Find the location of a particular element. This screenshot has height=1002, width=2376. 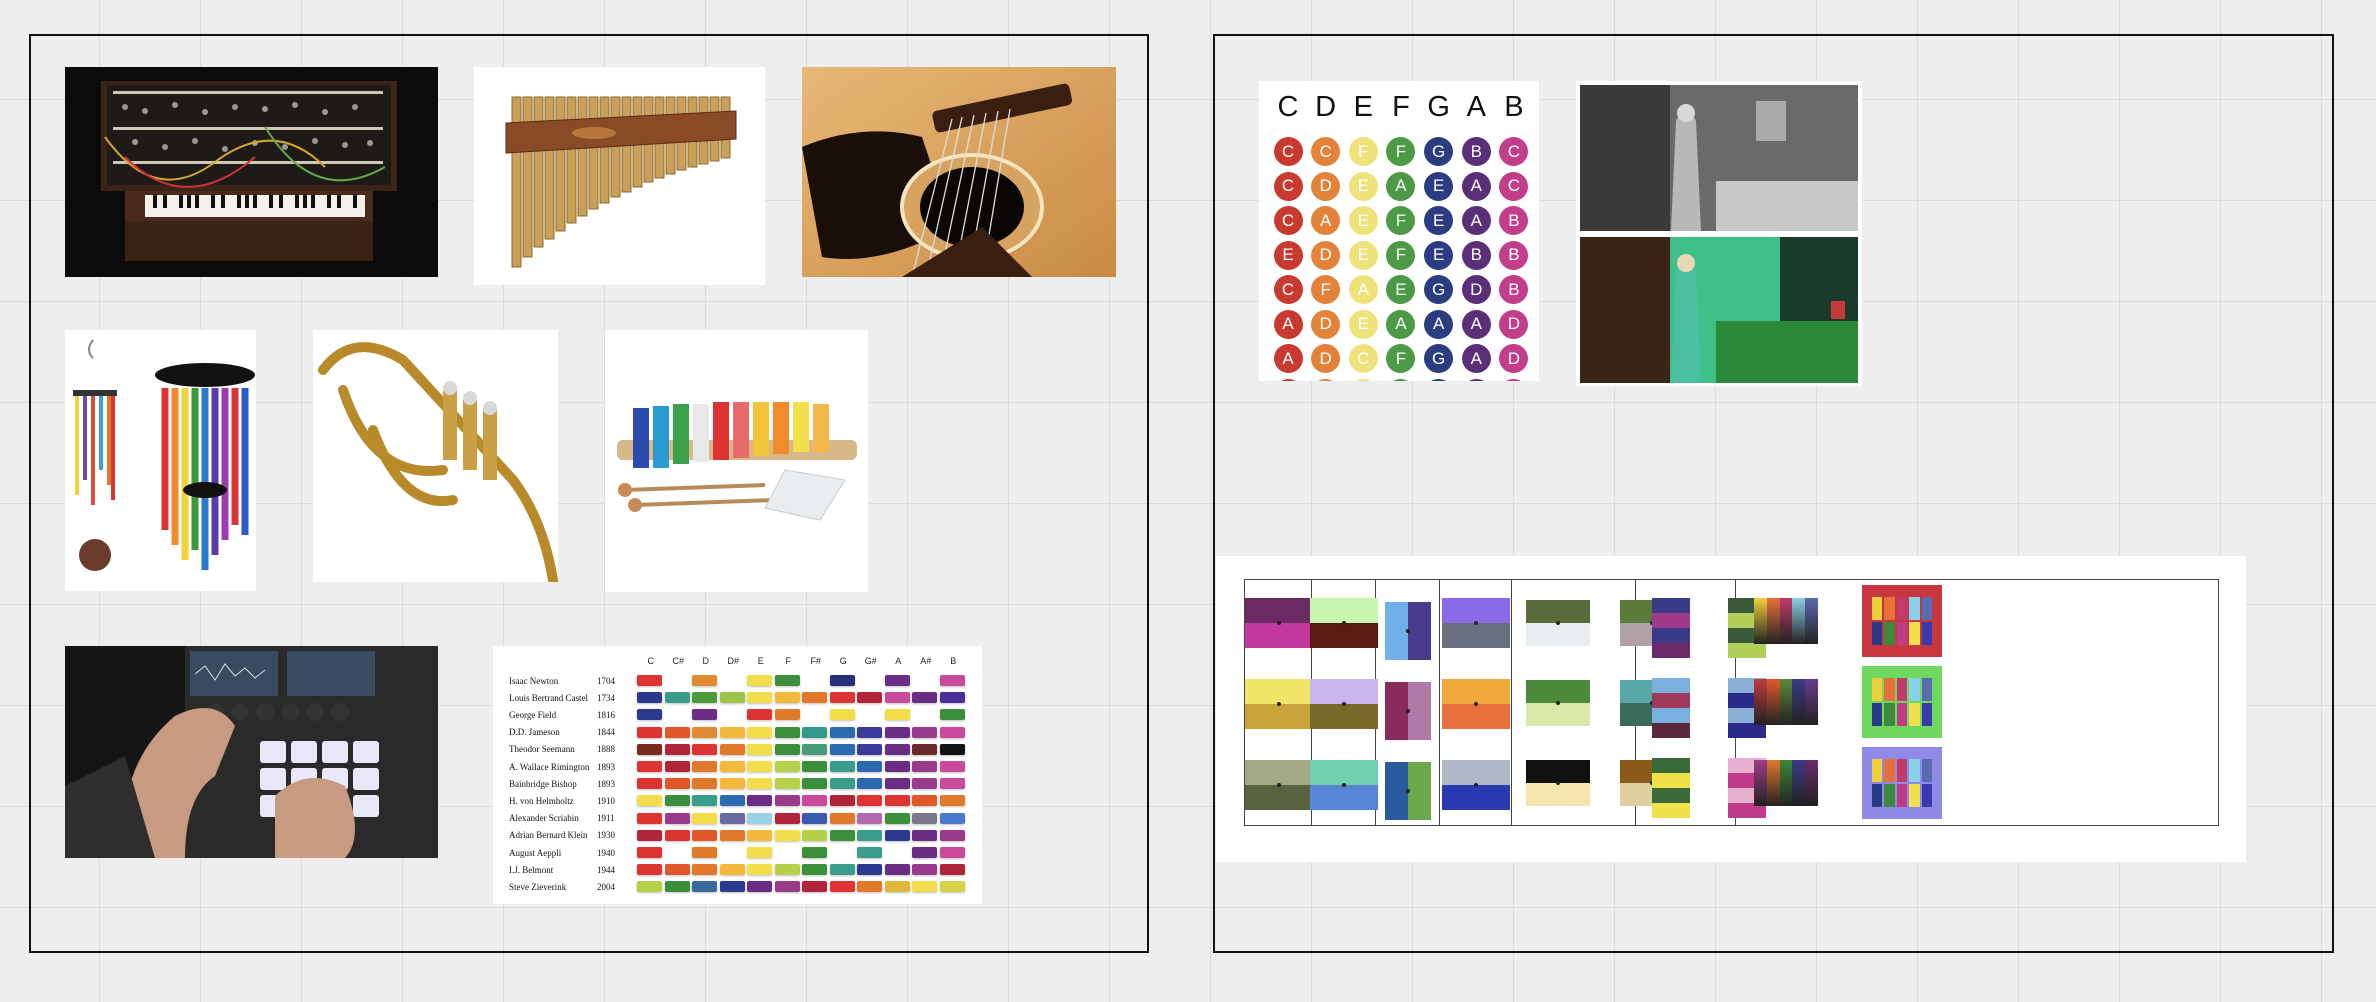

row-year: 1704 is located at coordinates (606, 680).